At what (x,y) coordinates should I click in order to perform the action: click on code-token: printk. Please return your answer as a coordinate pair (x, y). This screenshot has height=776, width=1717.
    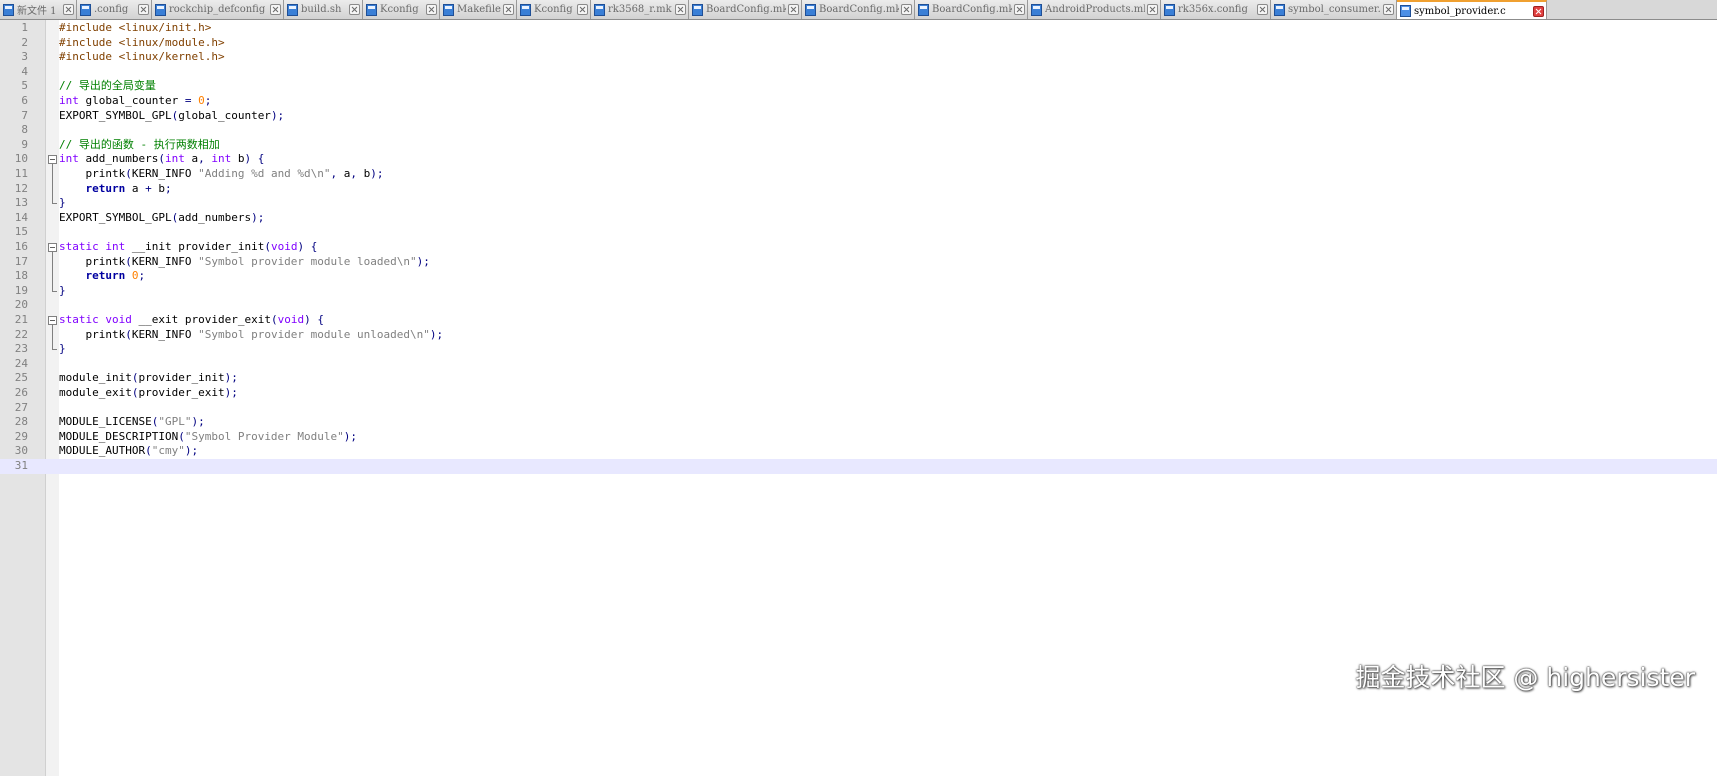
    Looking at the image, I should click on (92, 334).